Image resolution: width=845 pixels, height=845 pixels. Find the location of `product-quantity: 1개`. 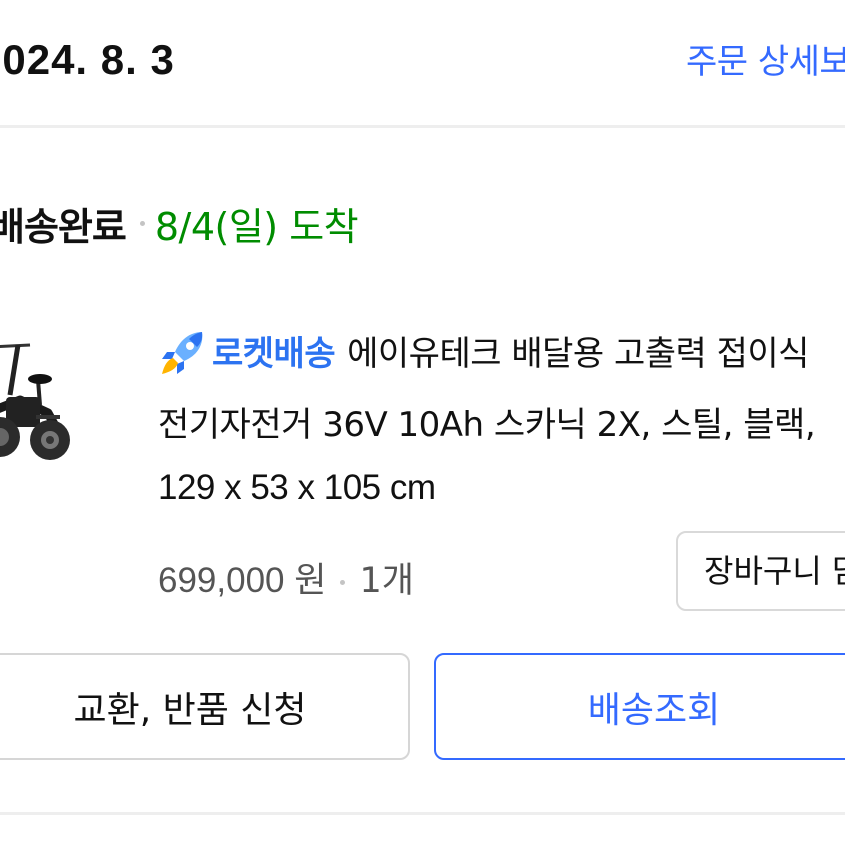

product-quantity: 1개 is located at coordinates (386, 581).